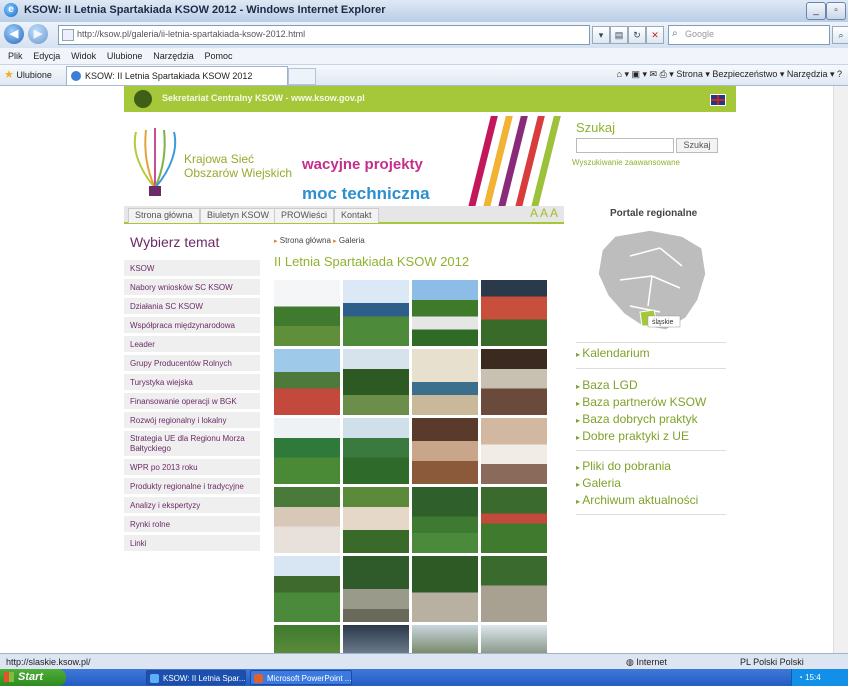 Image resolution: width=848 pixels, height=686 pixels. I want to click on help-icon: ?, so click(839, 74).